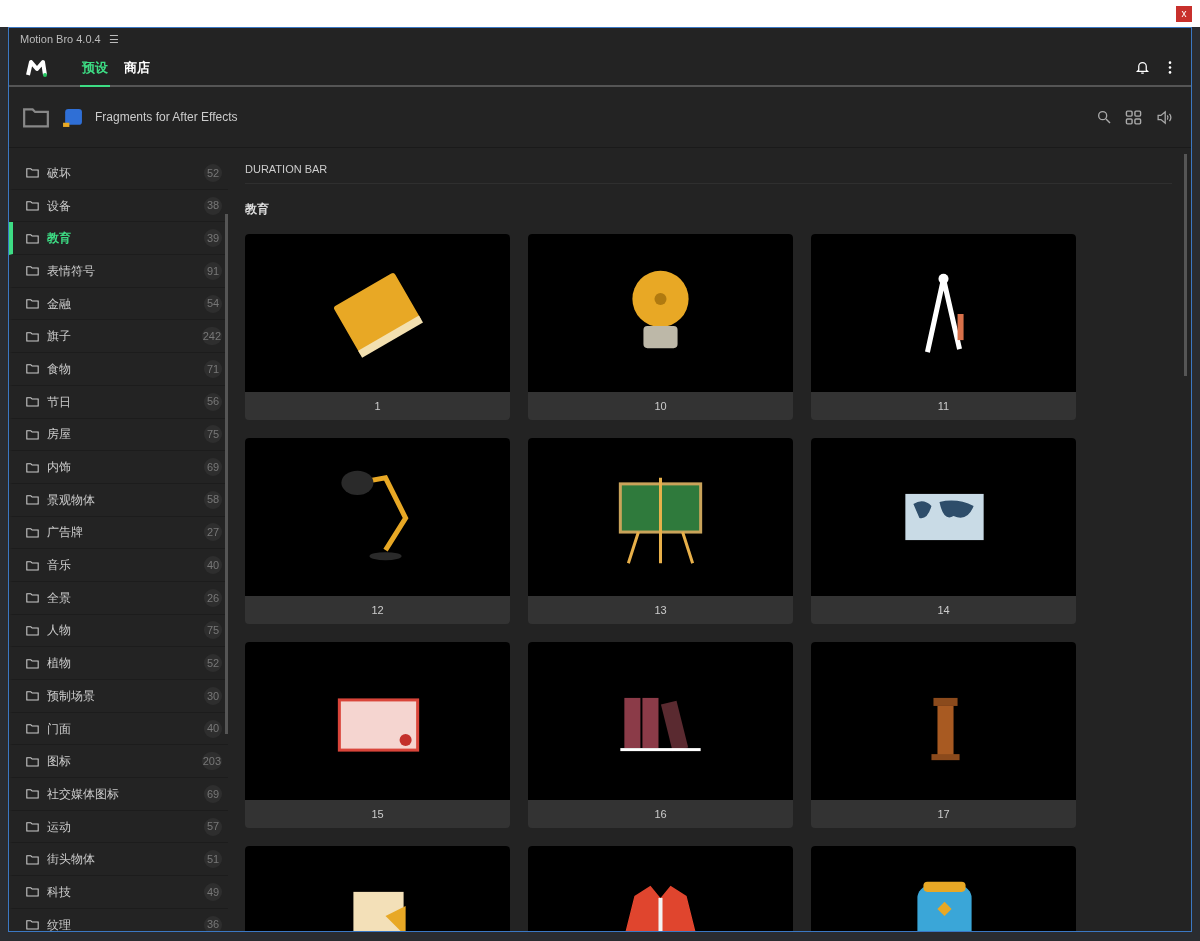 The width and height of the screenshot is (1200, 941). I want to click on category-label: 预制场景, so click(71, 696).